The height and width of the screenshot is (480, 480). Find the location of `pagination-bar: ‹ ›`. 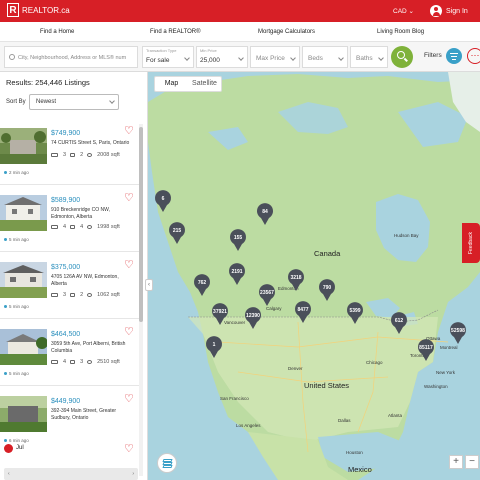

pagination-bar: ‹ › is located at coordinates (71, 474).